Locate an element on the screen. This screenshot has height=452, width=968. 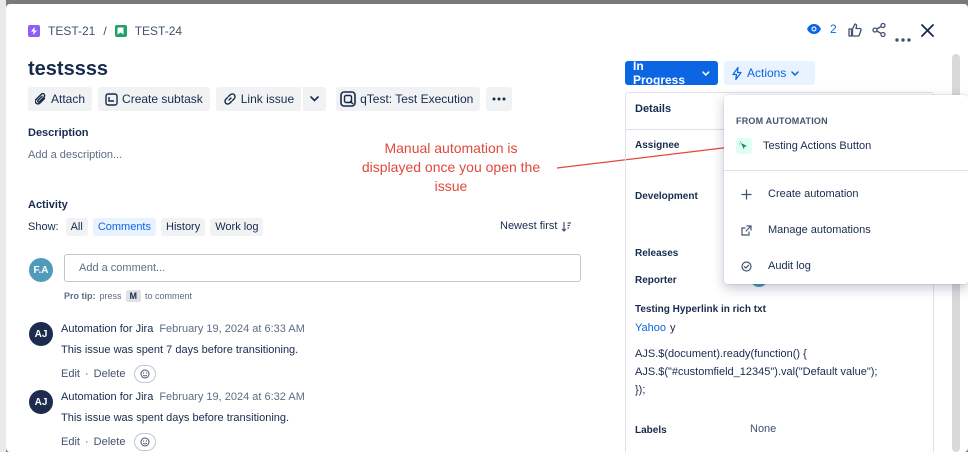
reporter-label: Reporter is located at coordinates (656, 280).